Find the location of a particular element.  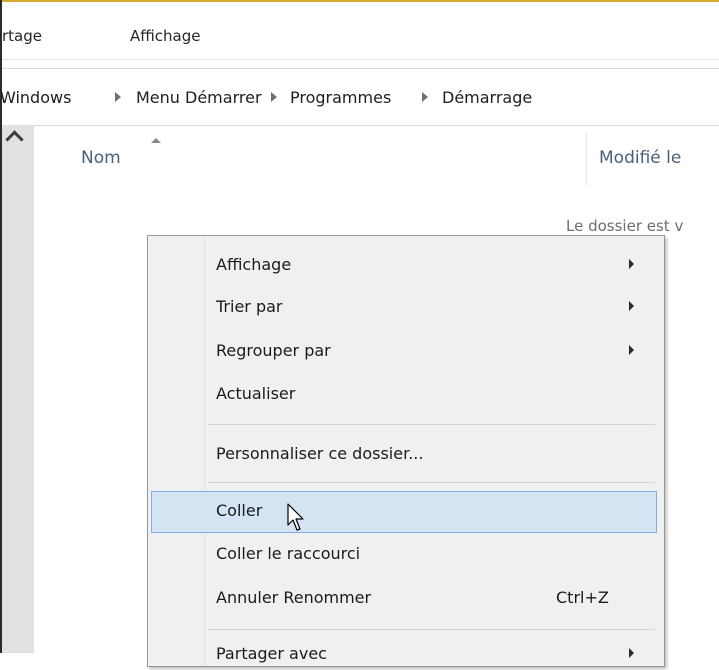

empty-folder-message: Le dossier est v is located at coordinates (625, 226).